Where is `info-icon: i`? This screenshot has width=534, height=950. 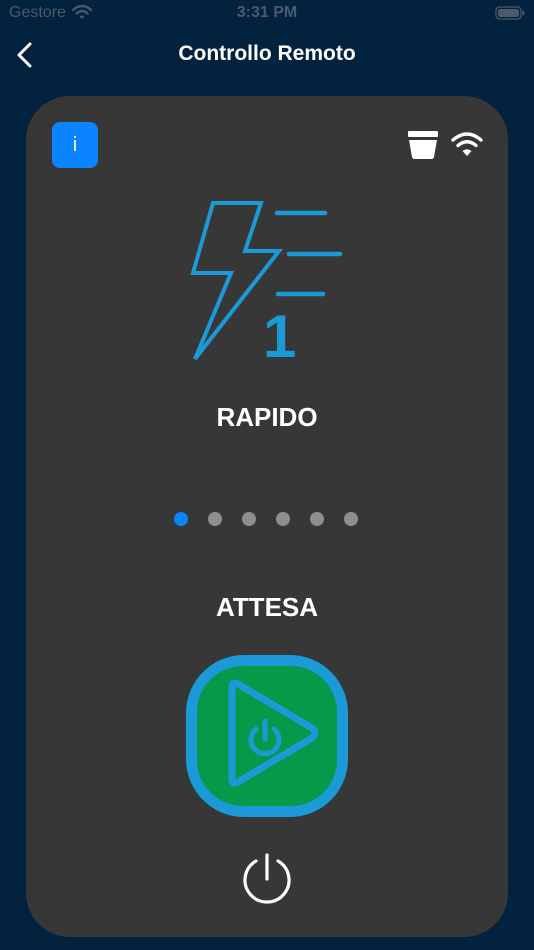
info-icon: i is located at coordinates (75, 144).